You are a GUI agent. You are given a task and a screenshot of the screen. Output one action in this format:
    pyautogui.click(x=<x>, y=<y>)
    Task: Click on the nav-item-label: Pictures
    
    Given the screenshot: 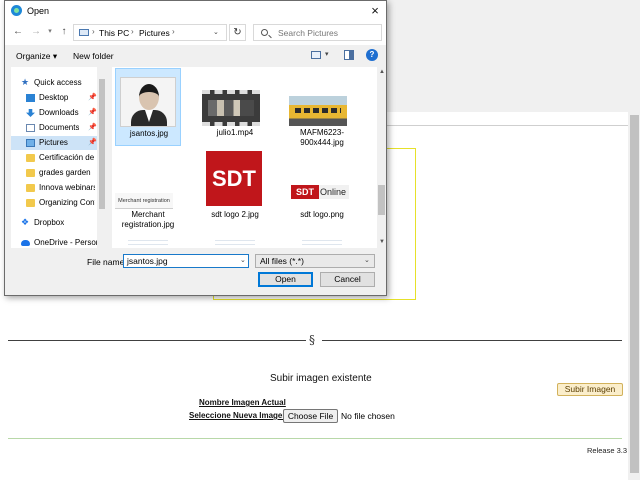 What is the action you would take?
    pyautogui.click(x=53, y=142)
    